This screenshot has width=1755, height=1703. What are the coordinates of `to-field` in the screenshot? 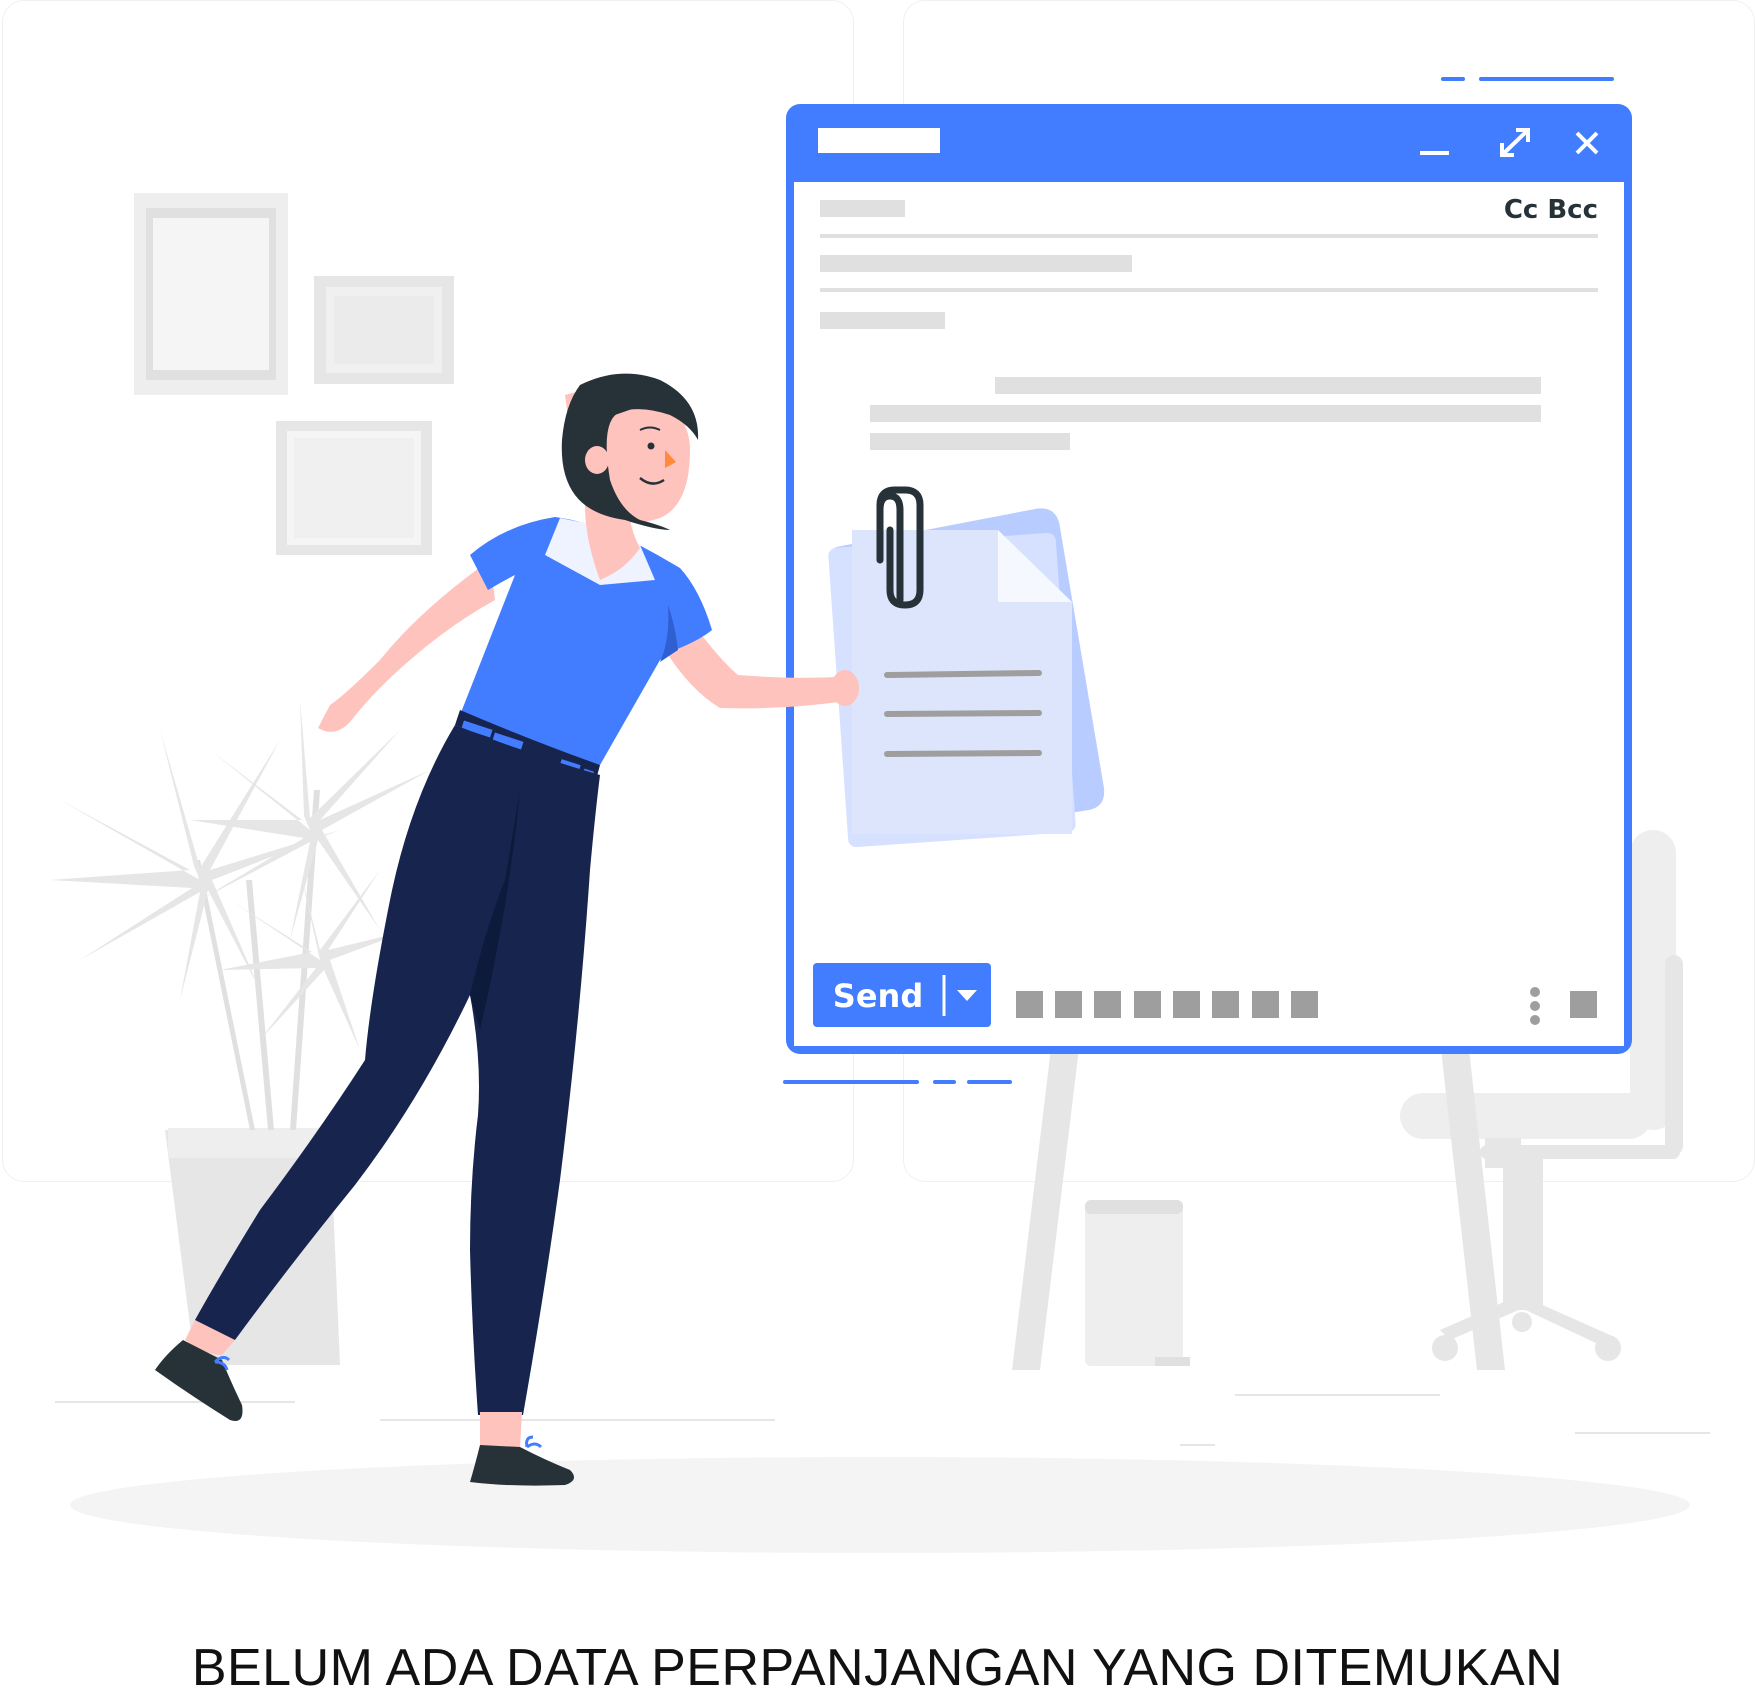 It's located at (862, 208).